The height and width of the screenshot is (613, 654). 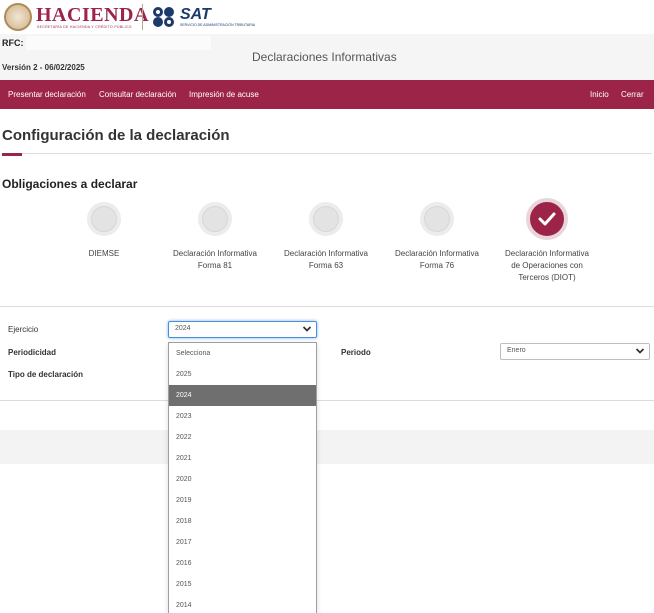 What do you see at coordinates (12, 154) in the screenshot?
I see `heading-accent` at bounding box center [12, 154].